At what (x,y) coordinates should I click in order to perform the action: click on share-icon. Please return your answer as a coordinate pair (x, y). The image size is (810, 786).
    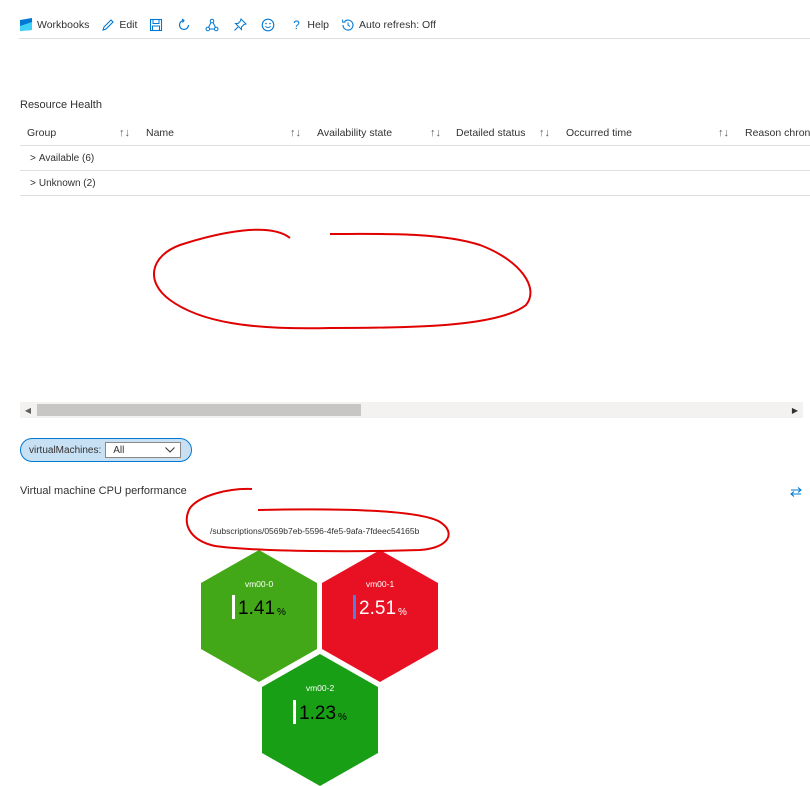
    Looking at the image, I should click on (212, 25).